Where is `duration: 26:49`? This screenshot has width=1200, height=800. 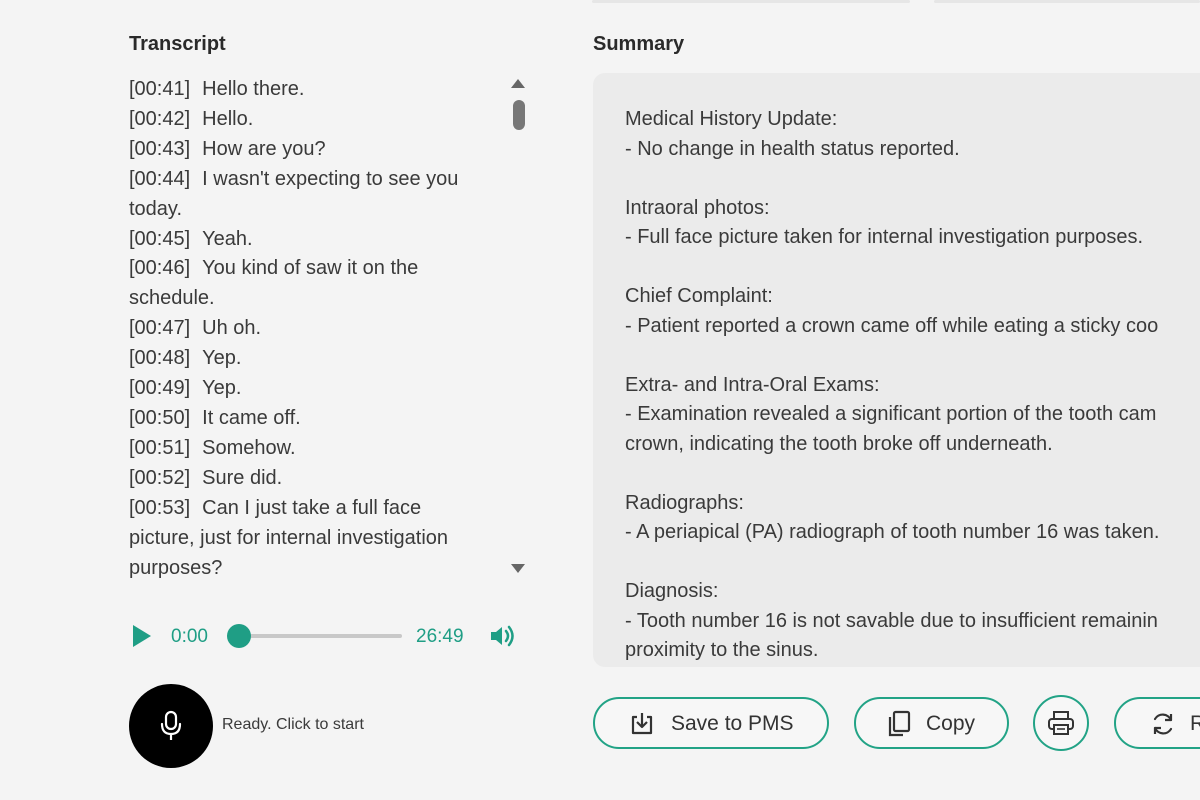 duration: 26:49 is located at coordinates (440, 636).